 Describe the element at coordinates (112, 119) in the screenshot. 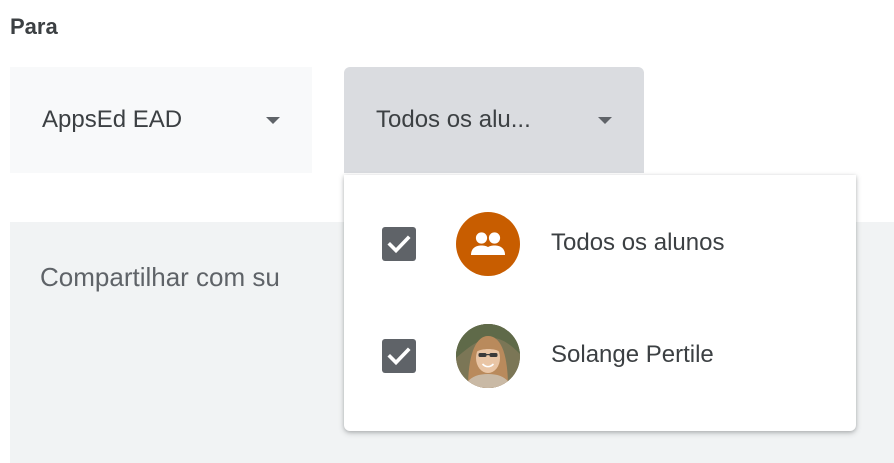

I see `class-select-value: AppsEd EAD` at that location.